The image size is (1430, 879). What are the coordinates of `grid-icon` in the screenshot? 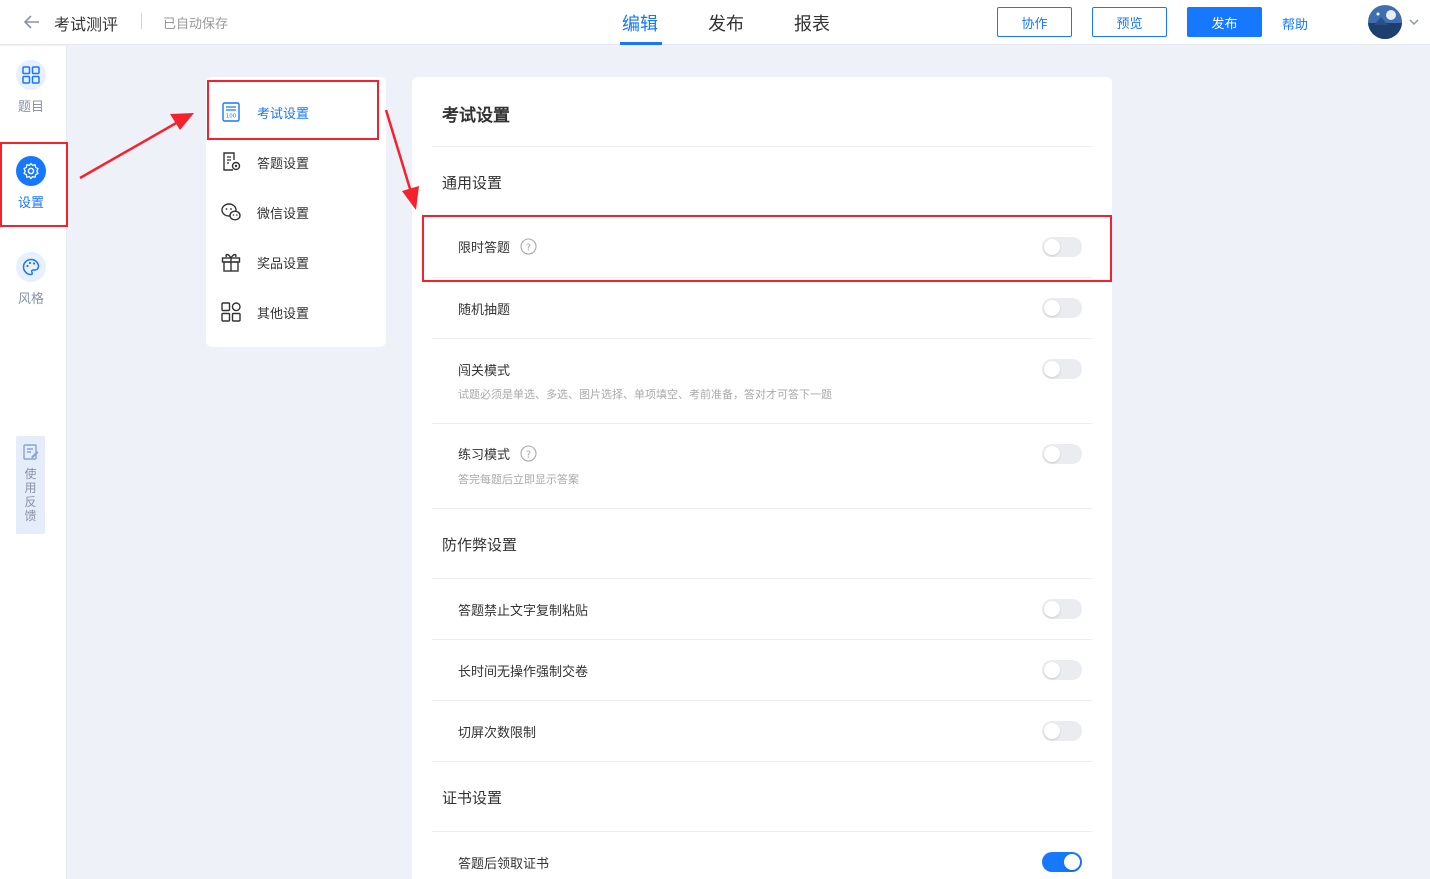 It's located at (31, 75).